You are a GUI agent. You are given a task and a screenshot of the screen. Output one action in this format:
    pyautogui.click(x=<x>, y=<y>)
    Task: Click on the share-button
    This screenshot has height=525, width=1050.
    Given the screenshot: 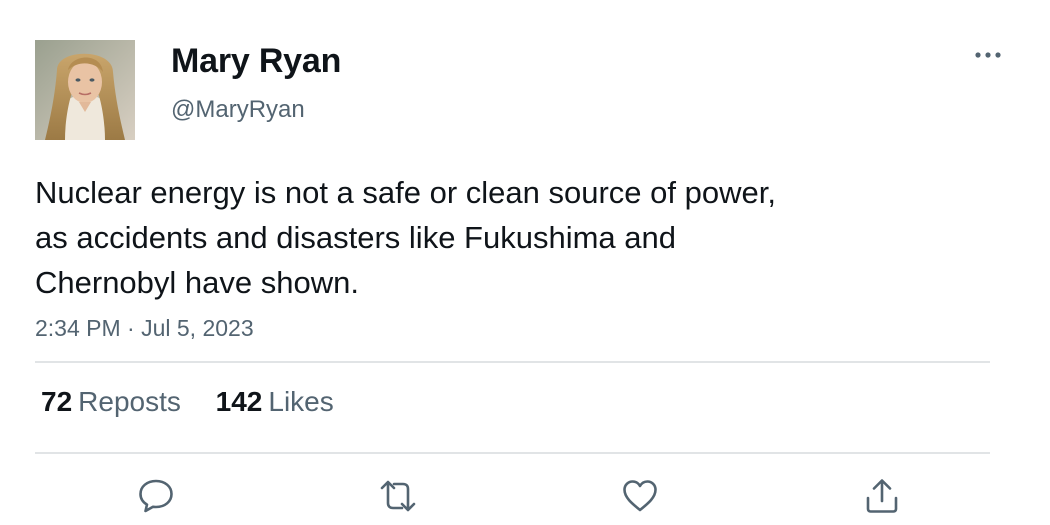 What is the action you would take?
    pyautogui.click(x=882, y=496)
    